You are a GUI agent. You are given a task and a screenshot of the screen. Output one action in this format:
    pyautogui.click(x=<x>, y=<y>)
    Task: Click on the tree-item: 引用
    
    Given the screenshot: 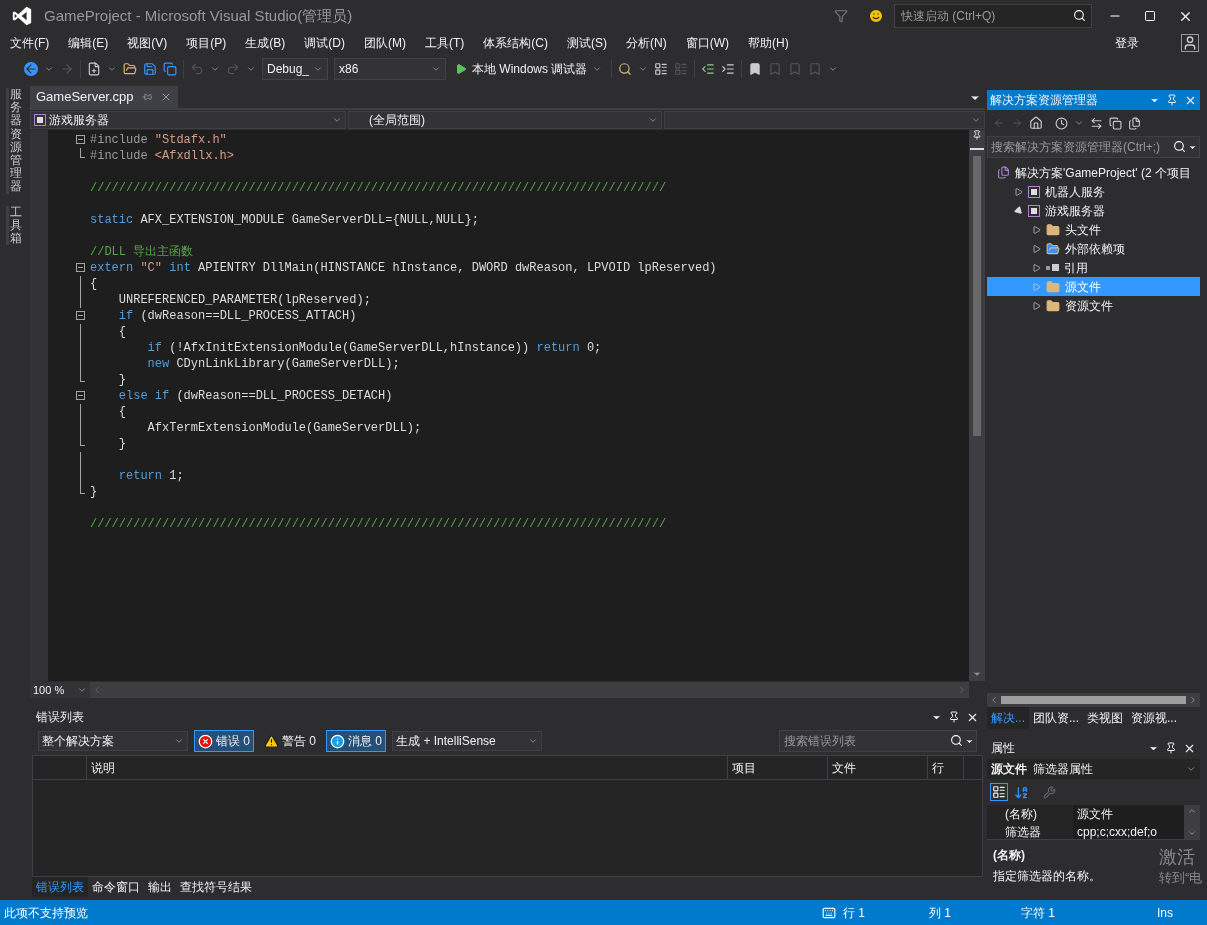 What is the action you would take?
    pyautogui.click(x=1093, y=267)
    